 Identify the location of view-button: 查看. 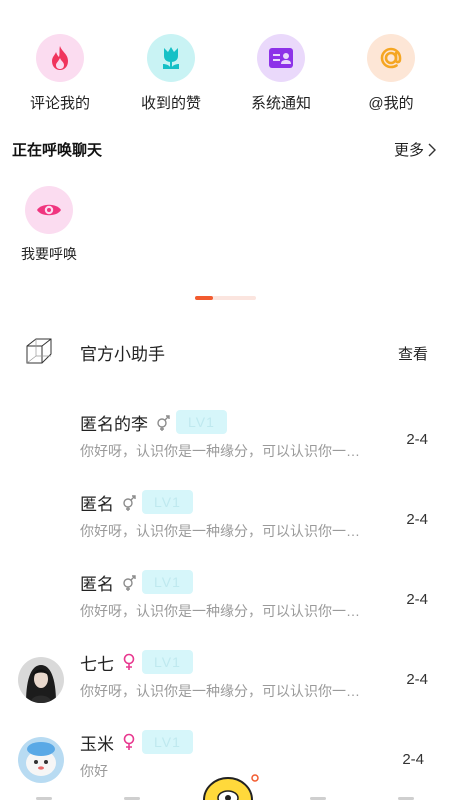
(413, 353).